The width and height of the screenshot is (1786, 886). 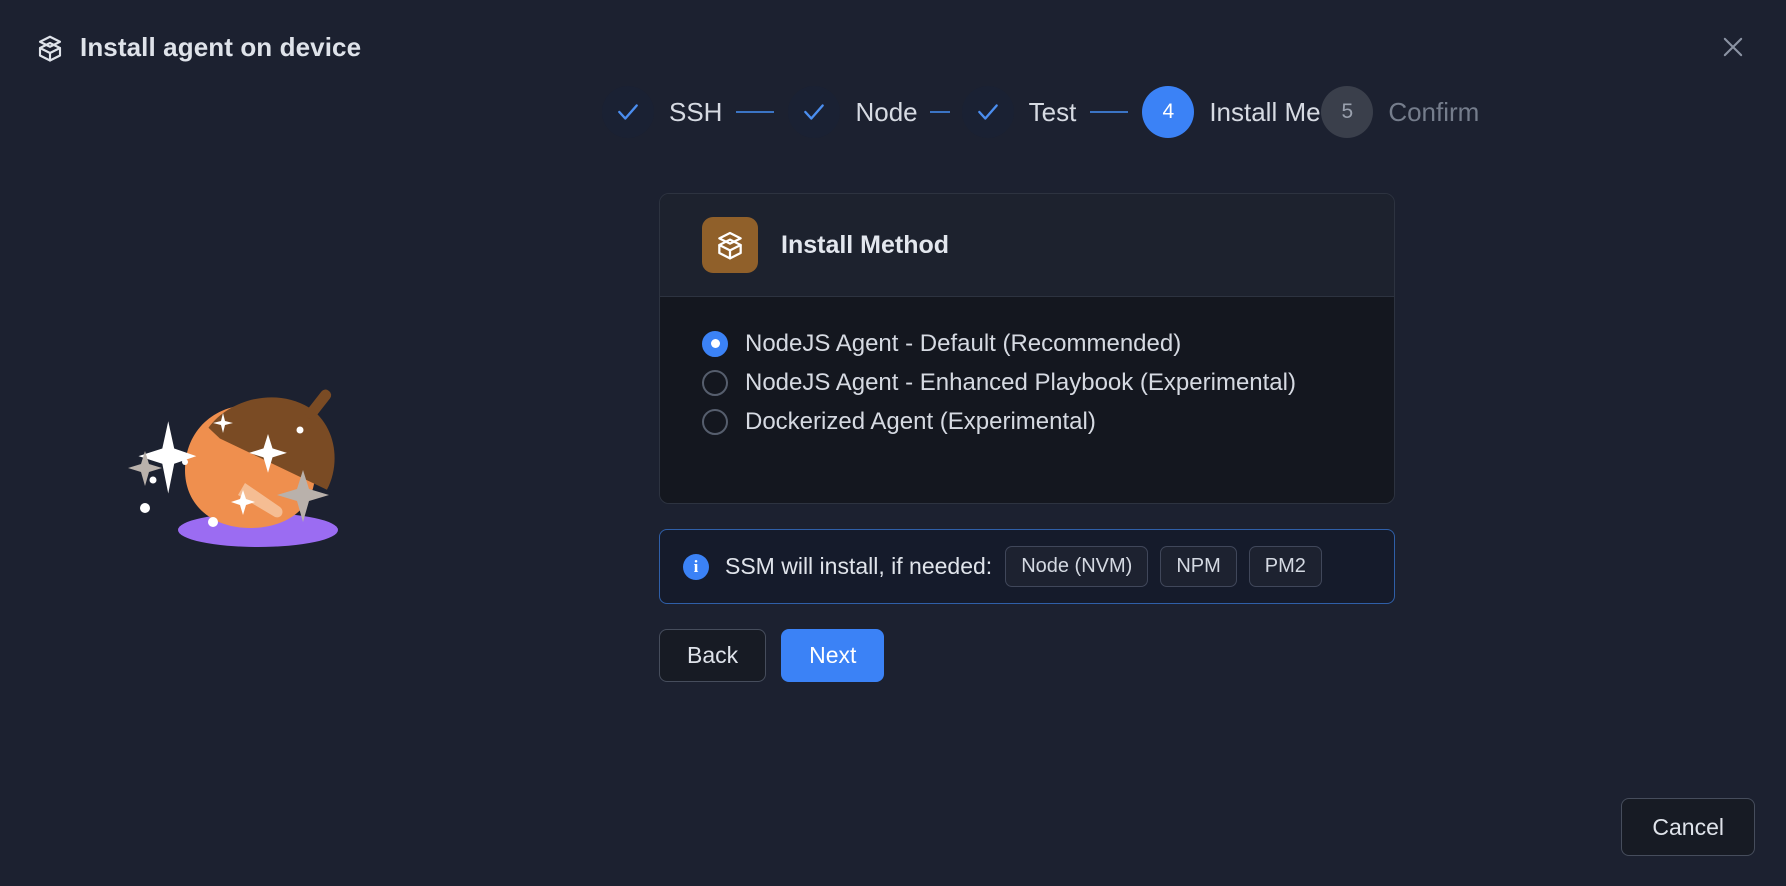 I want to click on chip-pm2: PM2, so click(x=1285, y=566).